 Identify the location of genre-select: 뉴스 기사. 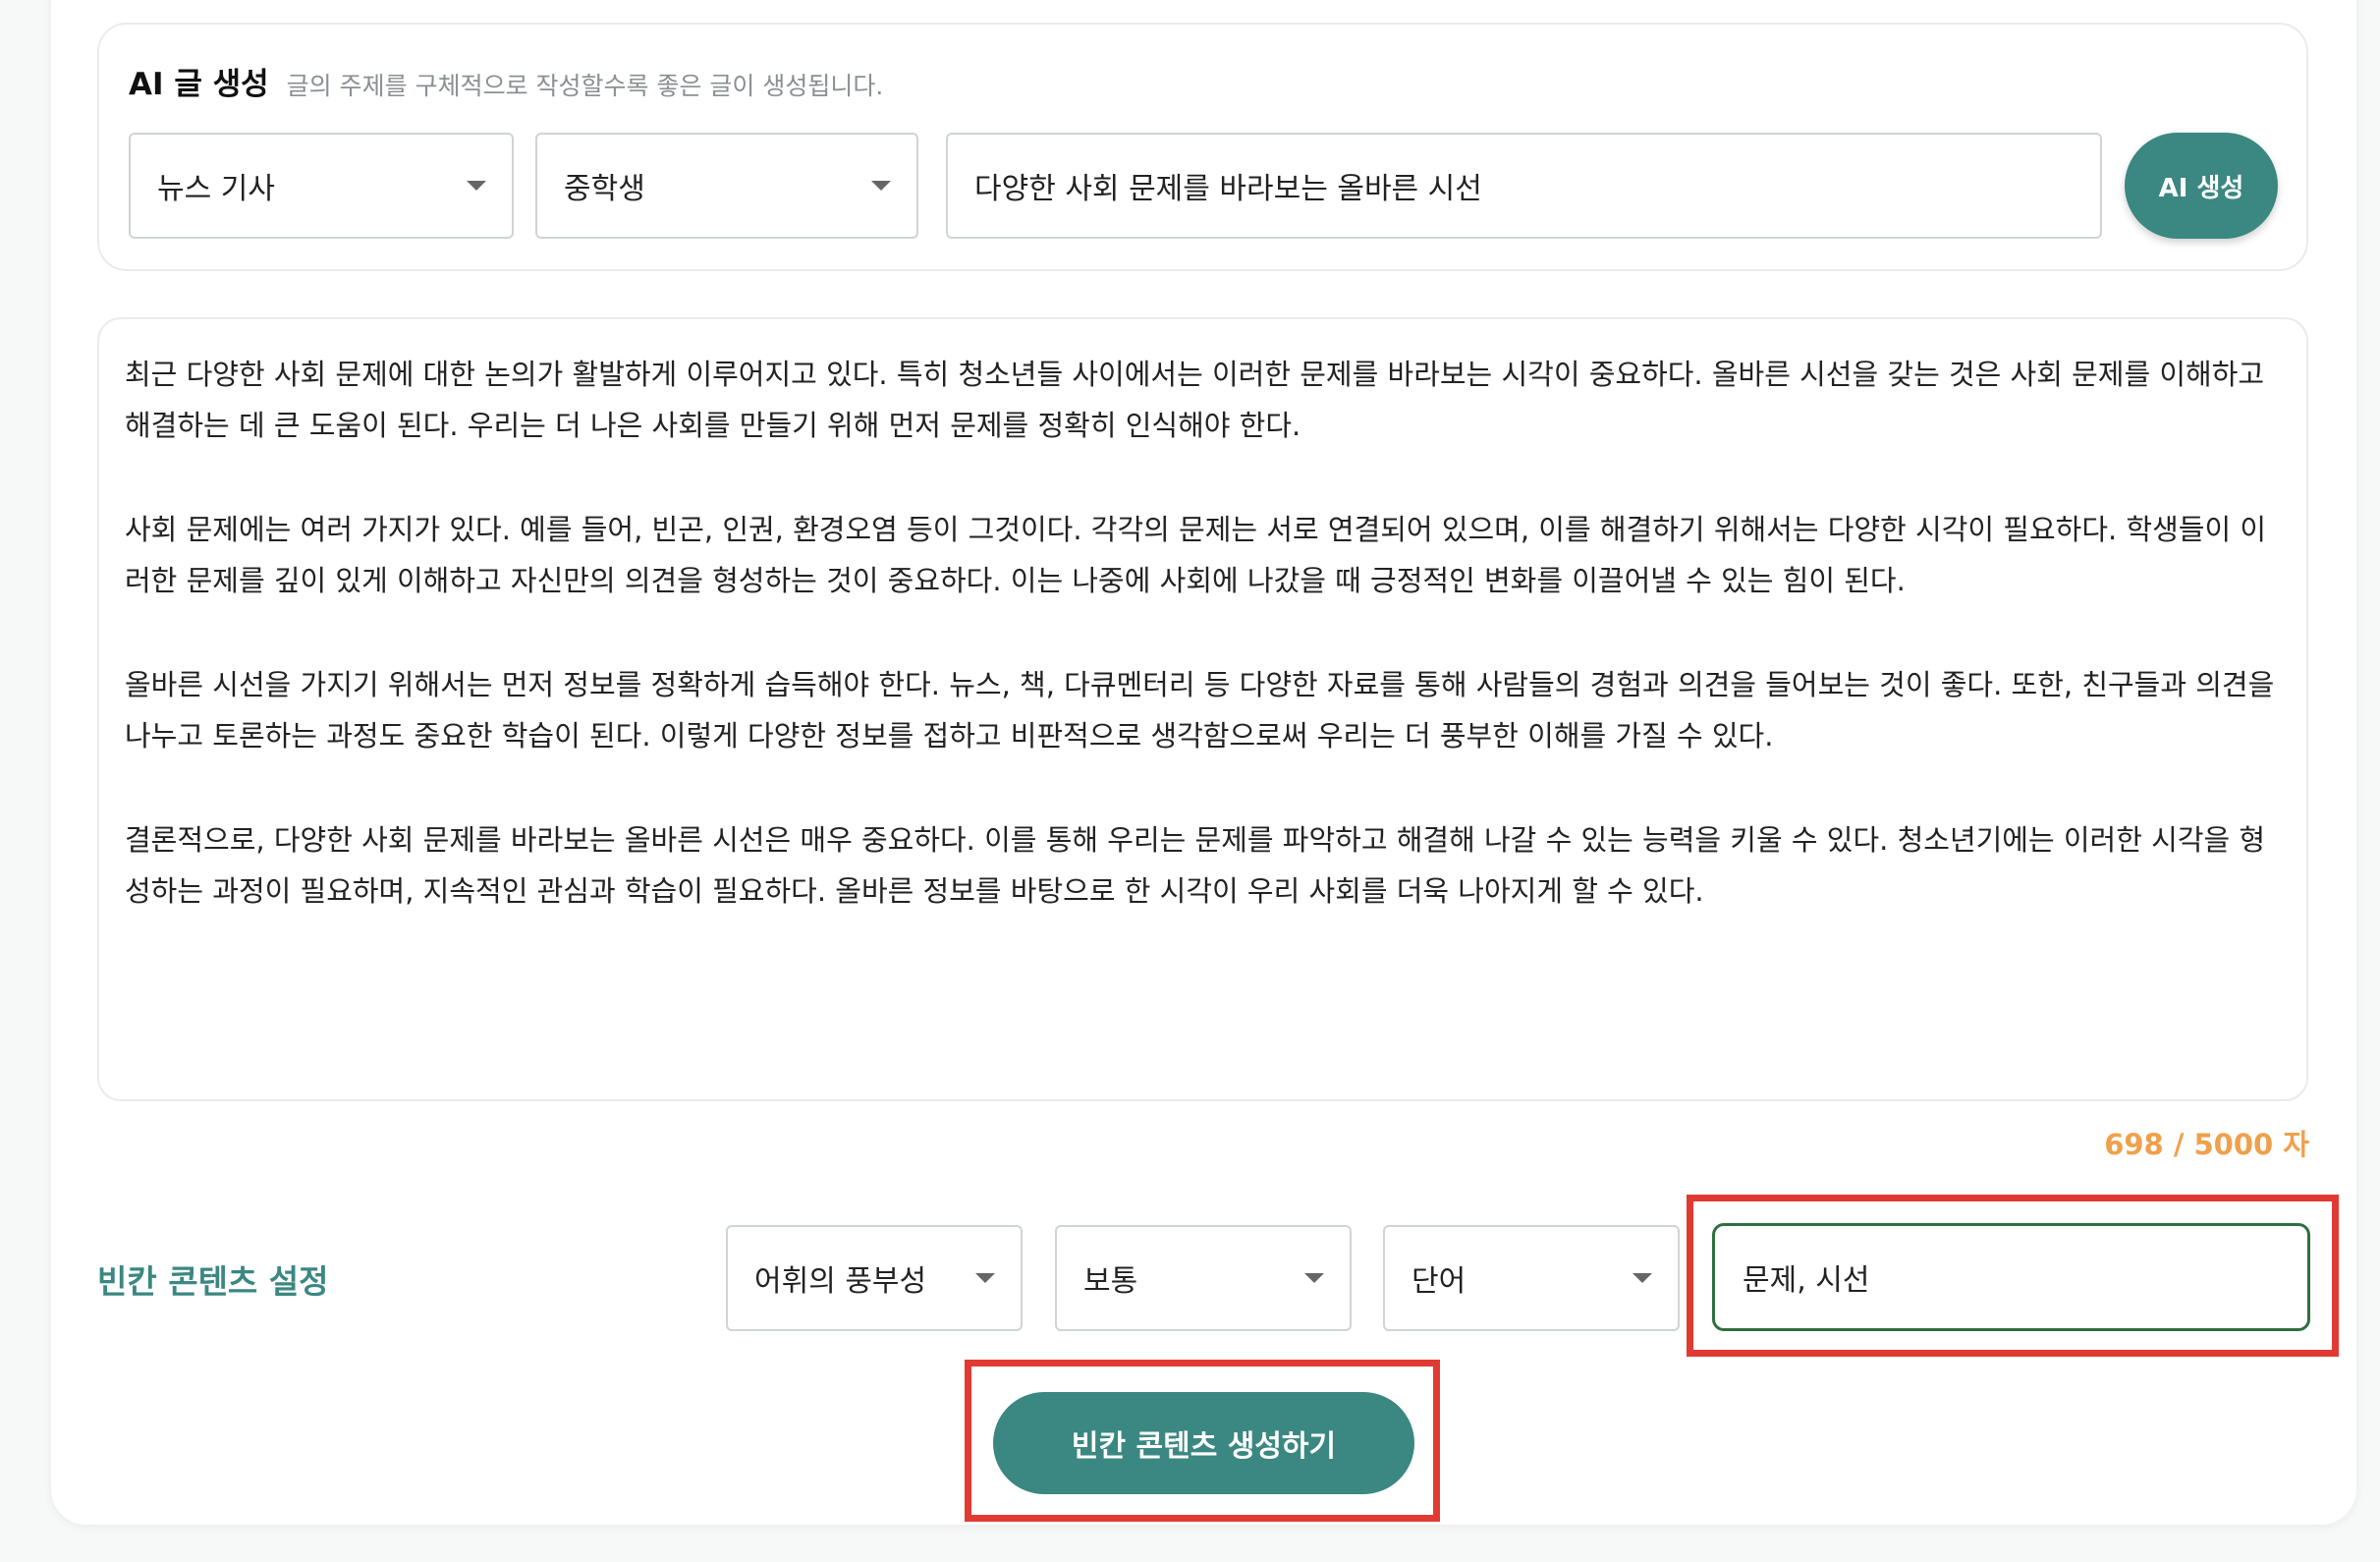
(321, 186).